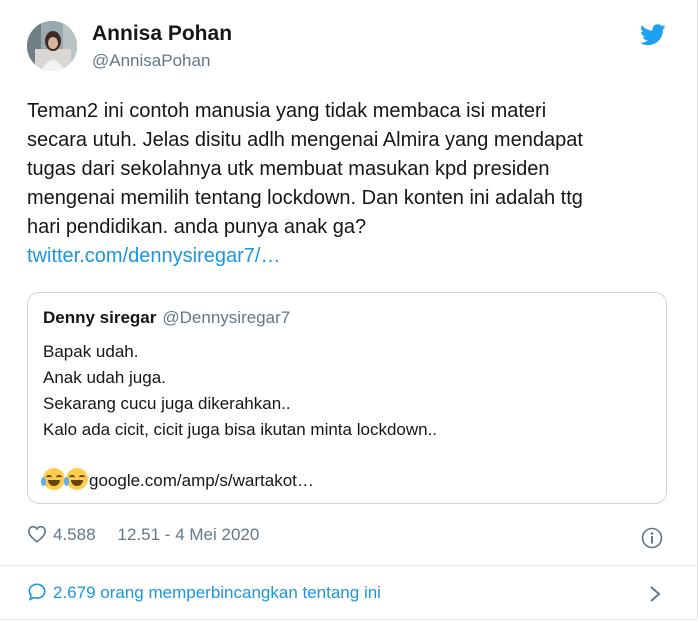 Image resolution: width=700 pixels, height=622 pixels. Describe the element at coordinates (162, 34) in the screenshot. I see `author-name: Annisa Pohan` at that location.